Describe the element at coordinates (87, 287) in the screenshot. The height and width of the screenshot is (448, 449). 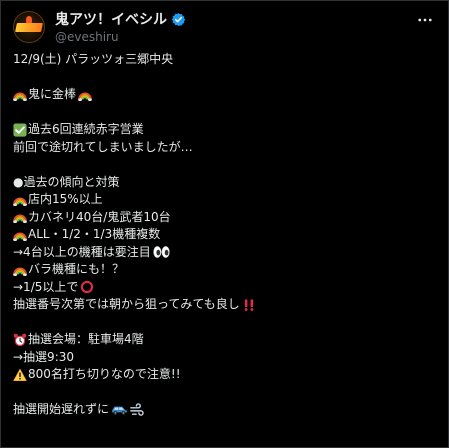
I see `red-circle-icon` at that location.